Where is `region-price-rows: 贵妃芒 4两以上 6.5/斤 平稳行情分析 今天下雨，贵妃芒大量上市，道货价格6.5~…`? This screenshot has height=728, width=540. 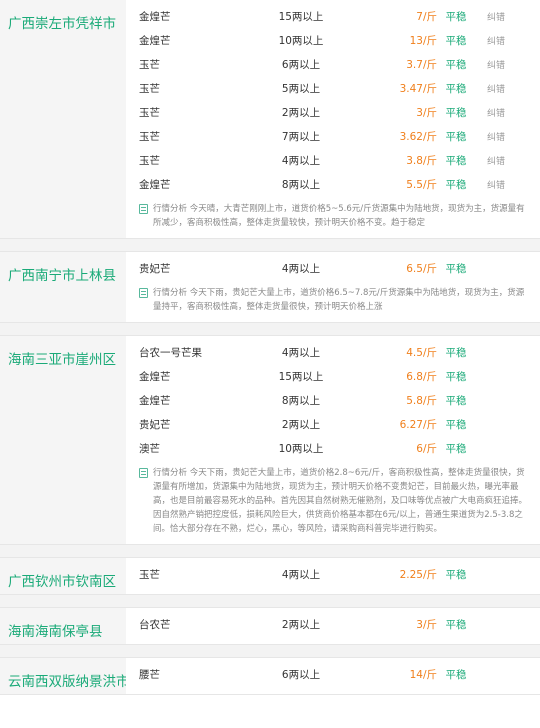
region-price-rows: 贵妃芒 4两以上 6.5/斤 平稳行情分析 今天下雨，贵妃芒大量上市，道货价格6.5~… is located at coordinates (333, 287).